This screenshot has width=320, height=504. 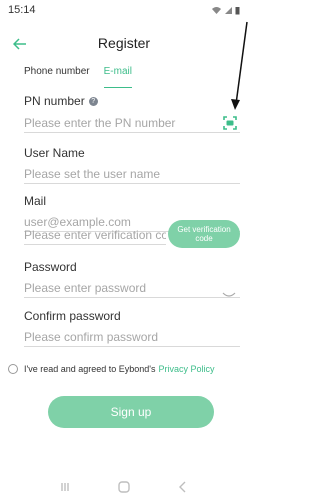 I want to click on register-tabs: Phone number E-mail, so click(x=78, y=77).